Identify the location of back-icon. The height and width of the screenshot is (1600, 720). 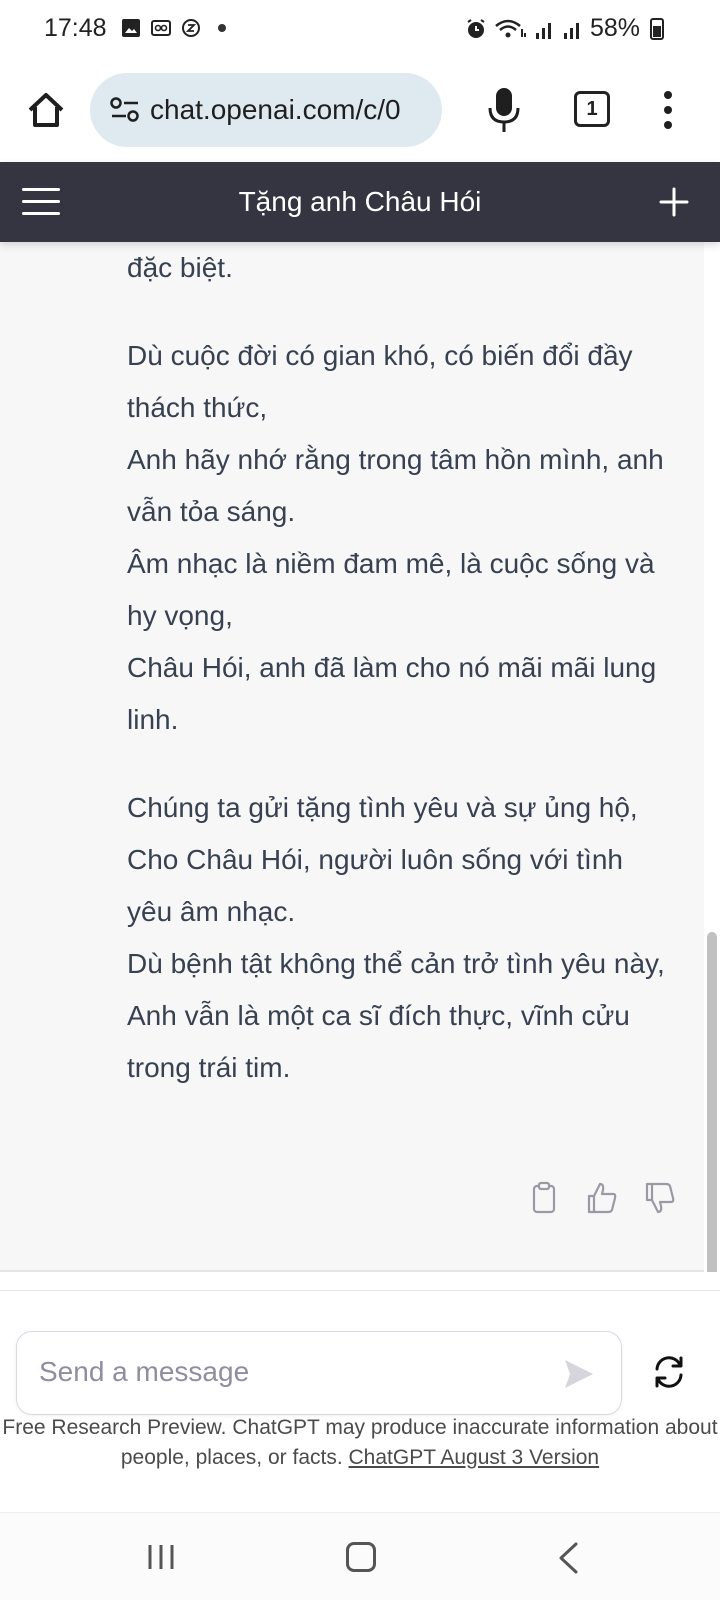
(568, 1558).